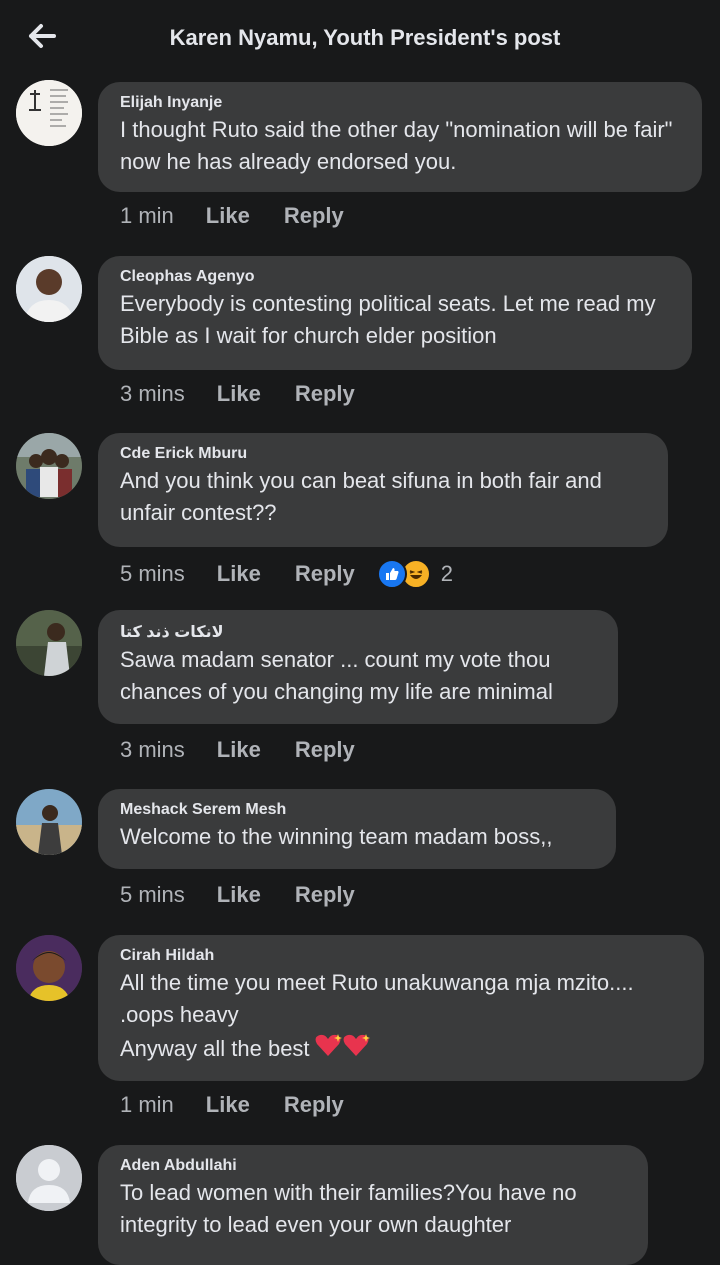 This screenshot has width=720, height=1265. Describe the element at coordinates (395, 277) in the screenshot. I see `comment-author: Cleophas Agenyo` at that location.